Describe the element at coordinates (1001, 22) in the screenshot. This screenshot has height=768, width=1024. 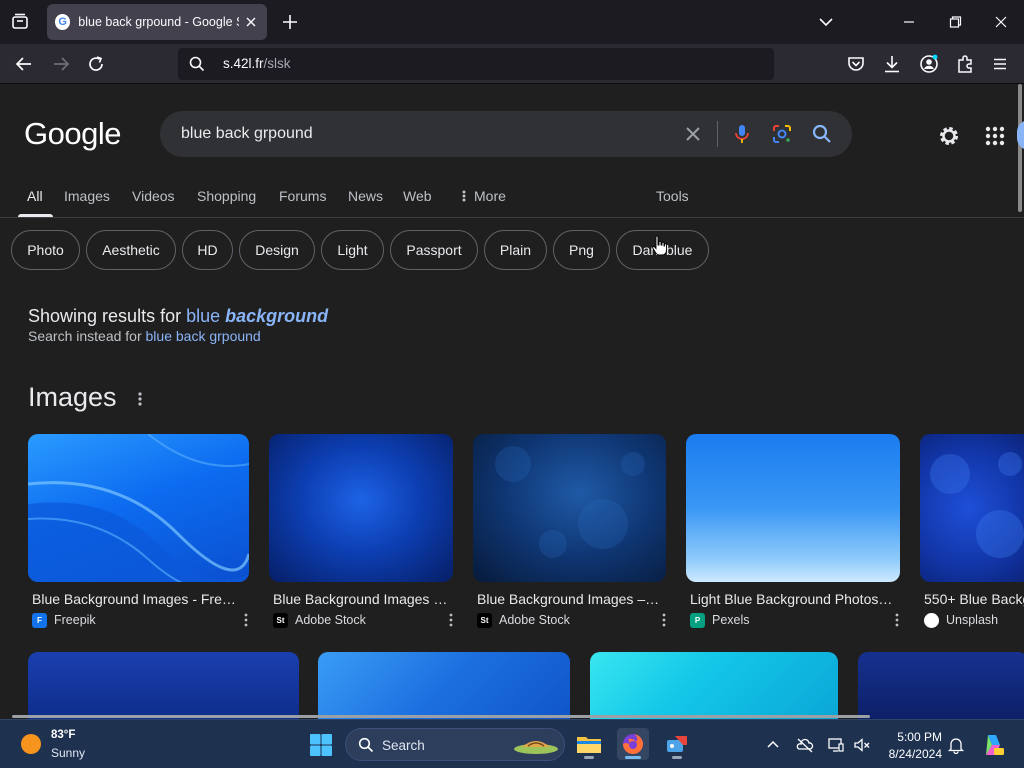
I see `close-window-icon` at that location.